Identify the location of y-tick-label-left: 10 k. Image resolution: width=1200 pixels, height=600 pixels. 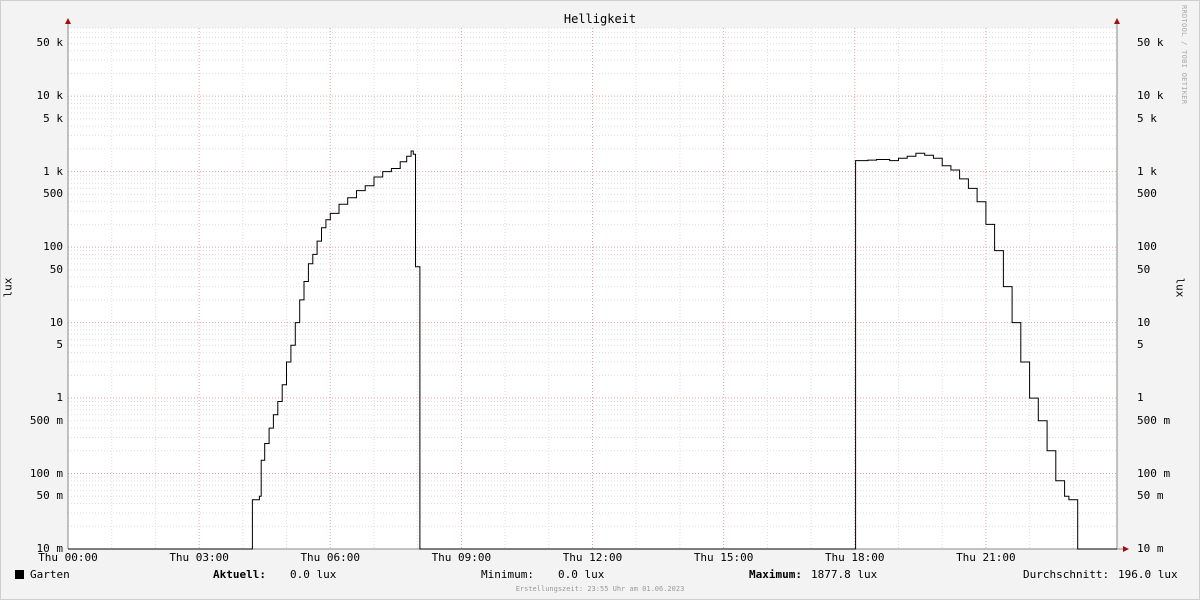
(50, 96).